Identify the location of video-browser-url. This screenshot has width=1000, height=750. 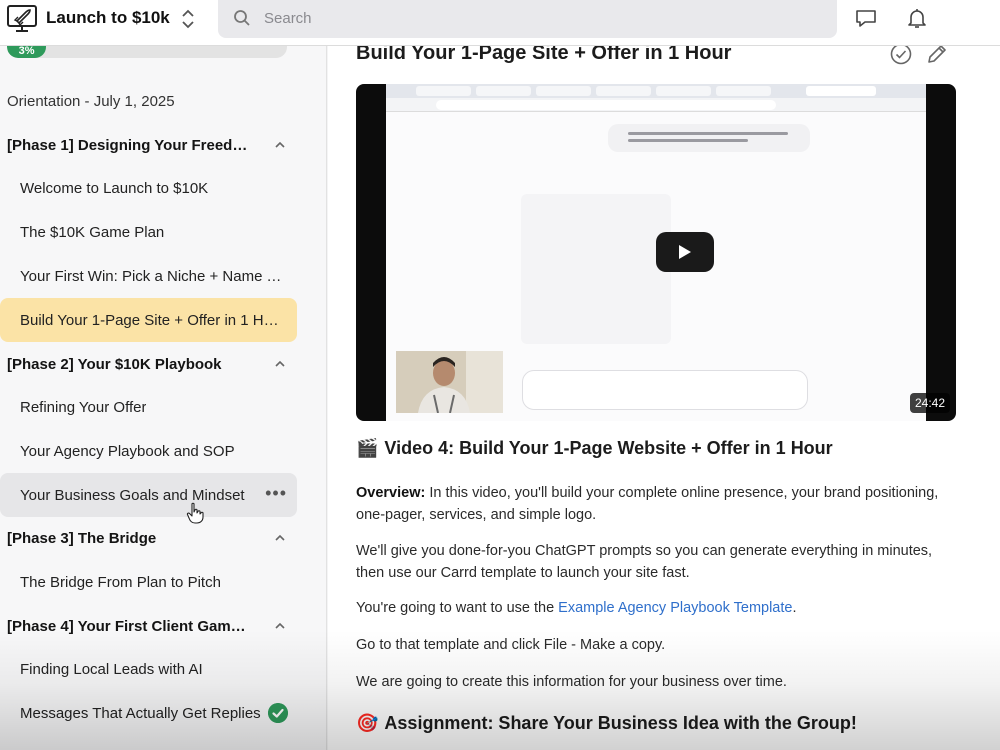
(656, 105).